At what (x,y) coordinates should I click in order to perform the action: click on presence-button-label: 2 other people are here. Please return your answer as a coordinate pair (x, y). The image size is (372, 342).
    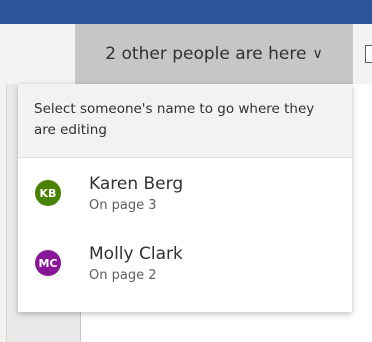
    Looking at the image, I should click on (206, 54).